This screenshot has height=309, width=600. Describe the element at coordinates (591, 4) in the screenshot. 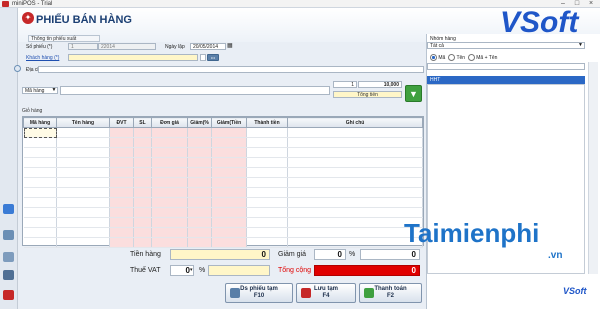

I see `close-button: ×` at that location.